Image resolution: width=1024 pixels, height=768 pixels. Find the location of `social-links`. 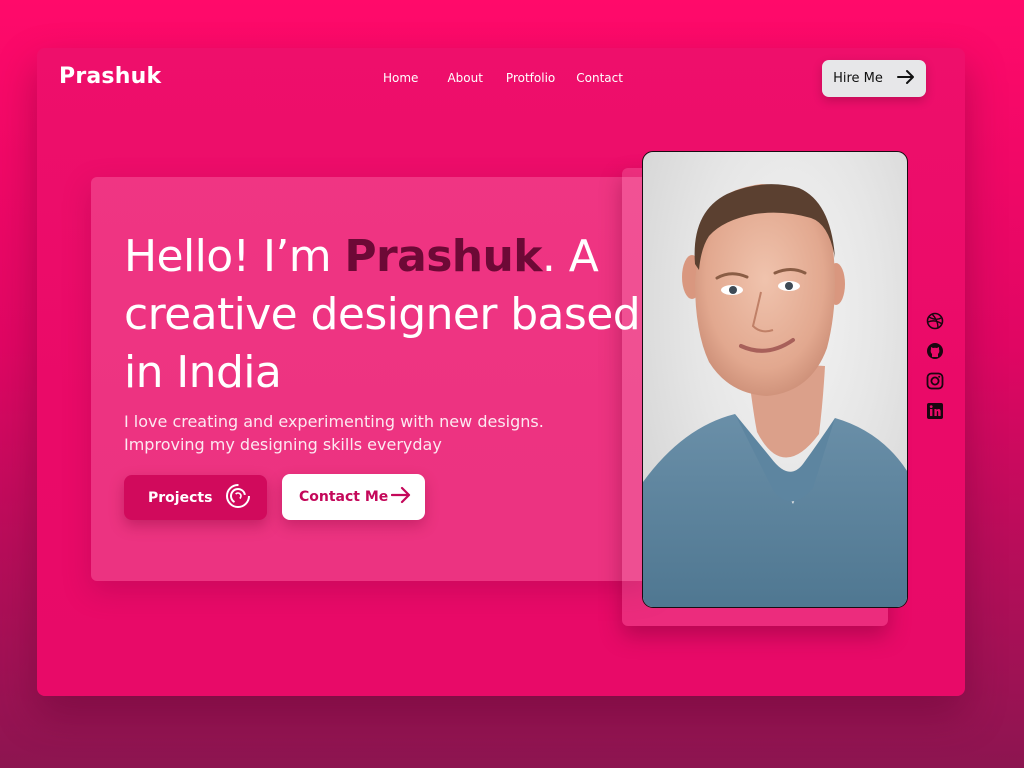

social-links is located at coordinates (935, 366).